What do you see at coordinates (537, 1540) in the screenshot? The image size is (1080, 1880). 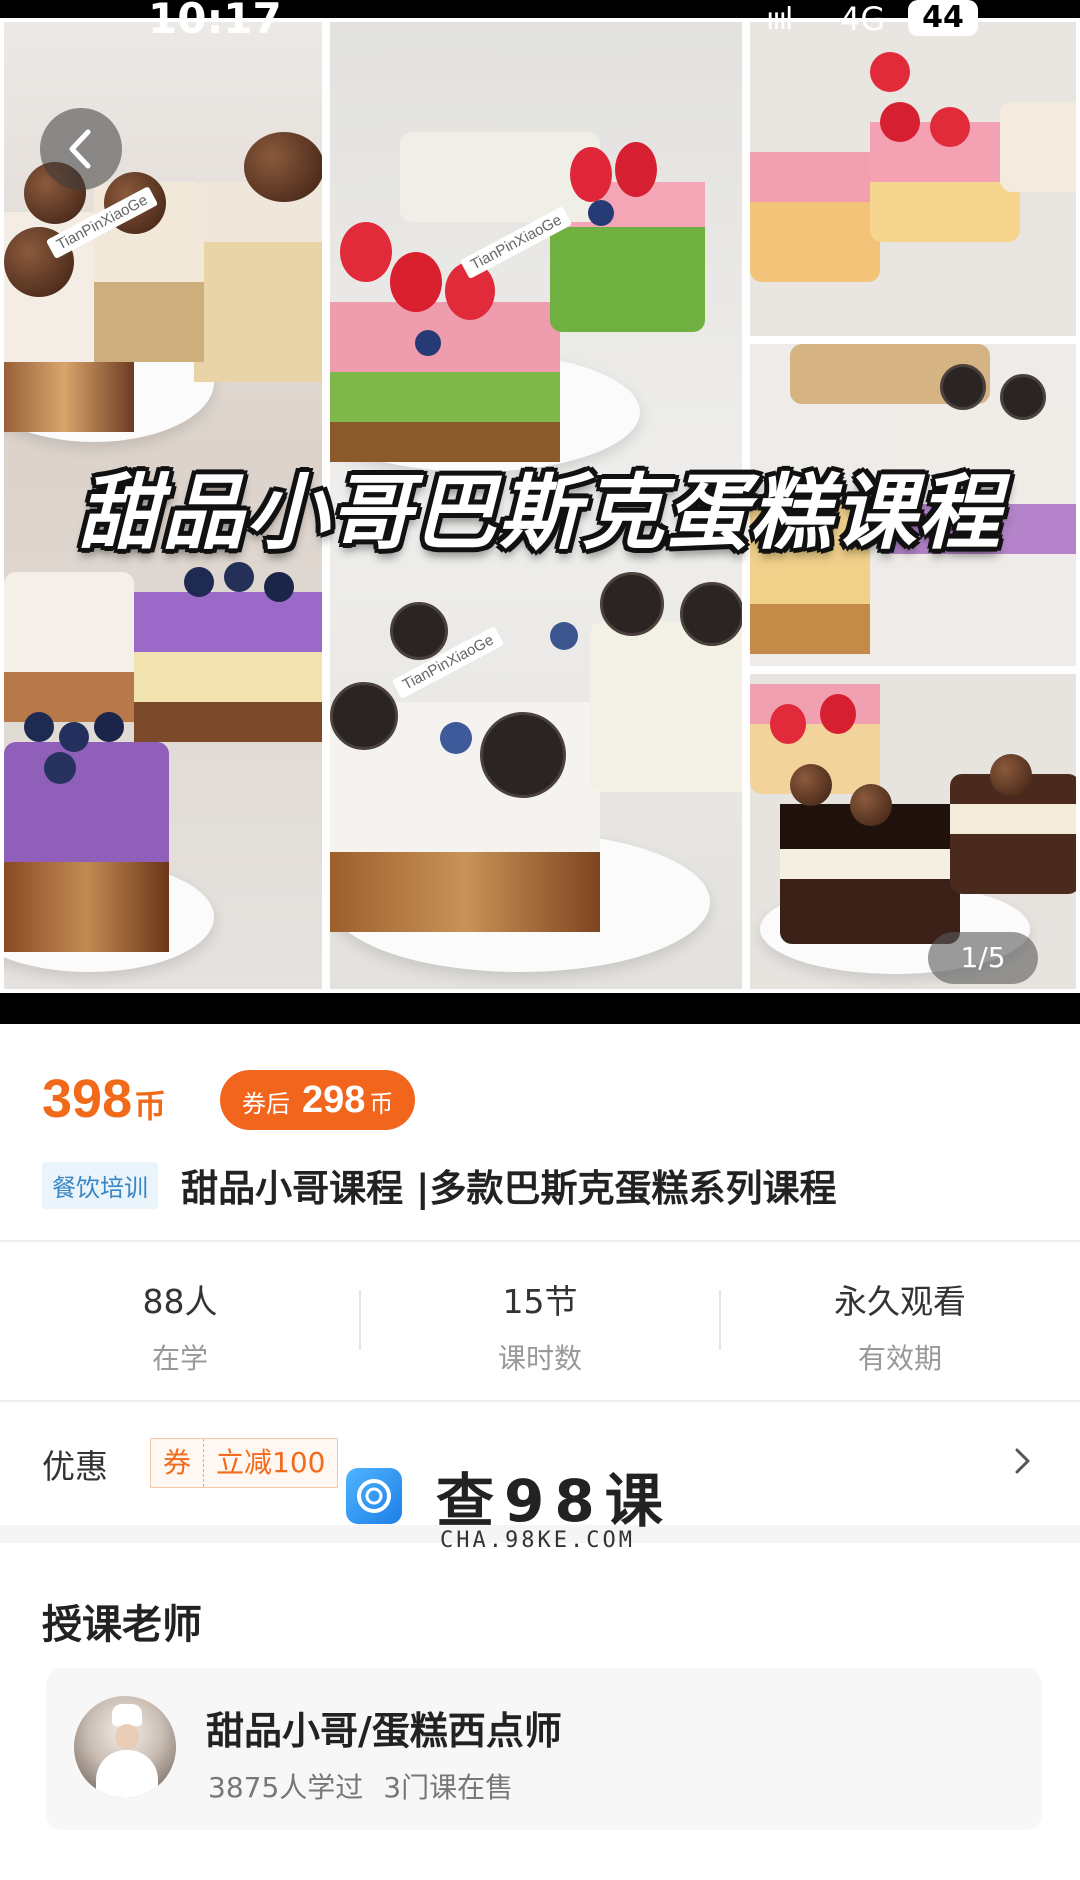 I see `watermark-subtitle: CHA.98KE.COM` at bounding box center [537, 1540].